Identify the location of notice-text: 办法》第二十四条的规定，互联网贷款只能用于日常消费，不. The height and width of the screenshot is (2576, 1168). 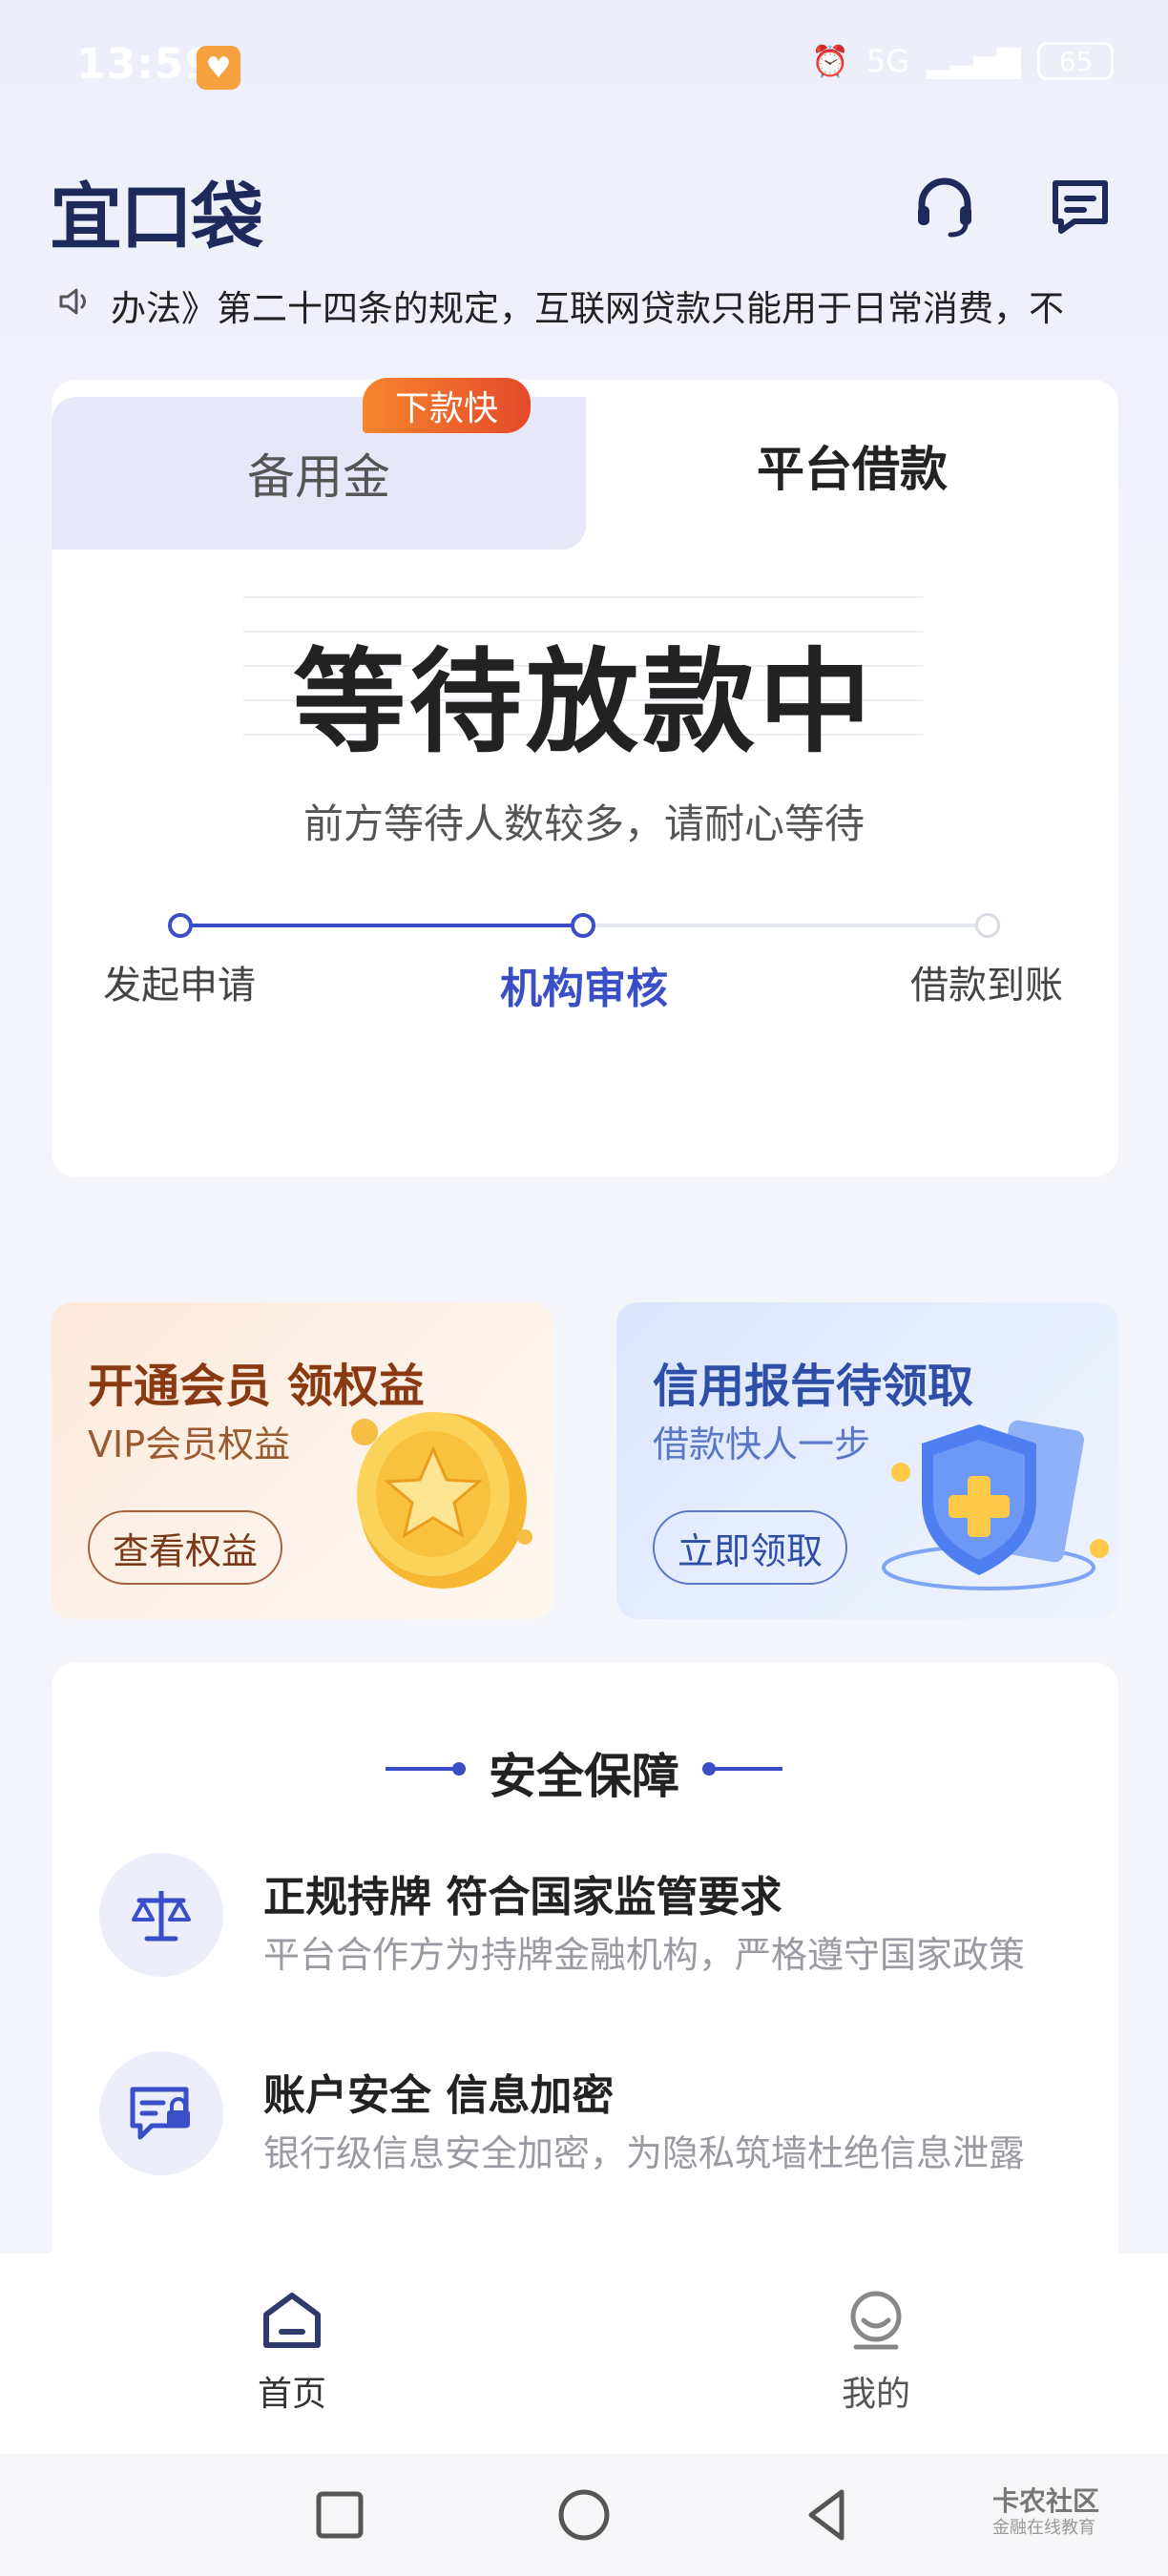
(587, 308).